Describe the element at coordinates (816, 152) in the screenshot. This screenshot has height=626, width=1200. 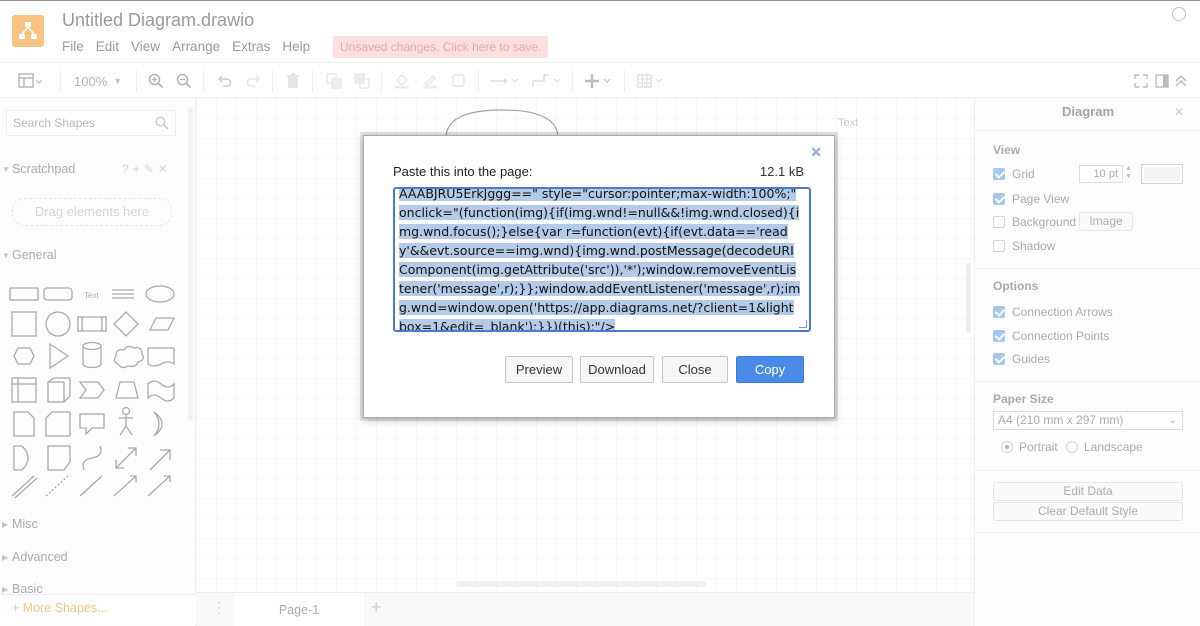
I see `close-icon: ✕` at that location.